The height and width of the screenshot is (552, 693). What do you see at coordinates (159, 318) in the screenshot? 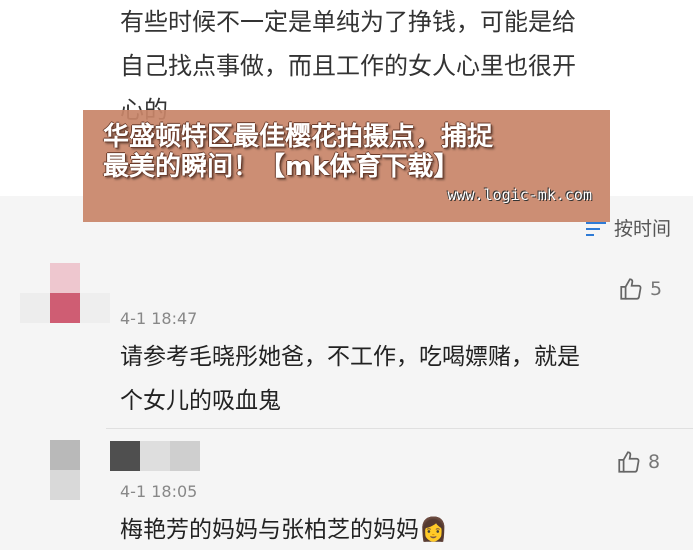
I see `comment-time: 4-1 18:47` at bounding box center [159, 318].